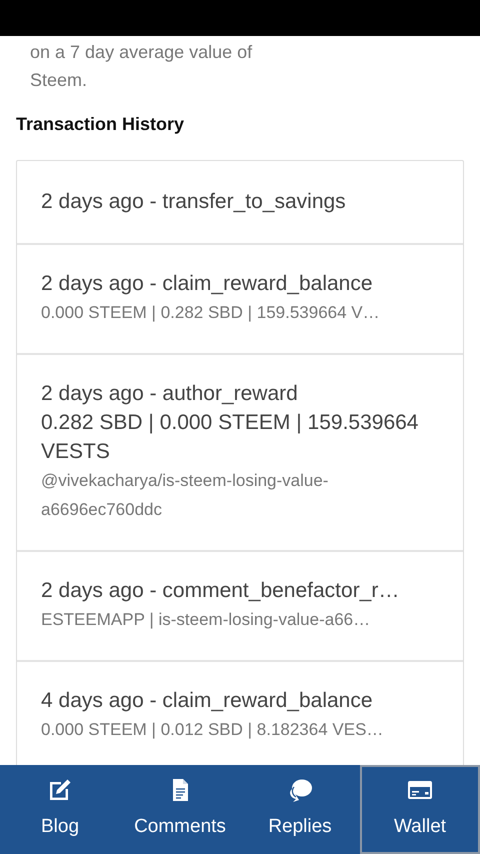 This screenshot has height=854, width=480. Describe the element at coordinates (185, 495) in the screenshot. I see `transaction-memo: @vivekacharya/is-steem-losing-value-a6696ec760ddc` at that location.